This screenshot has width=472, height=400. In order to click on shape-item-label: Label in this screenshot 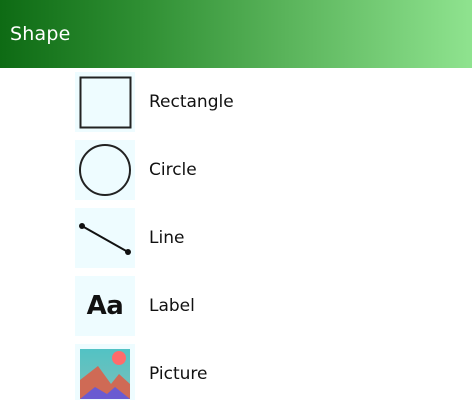, I will do `click(172, 306)`.